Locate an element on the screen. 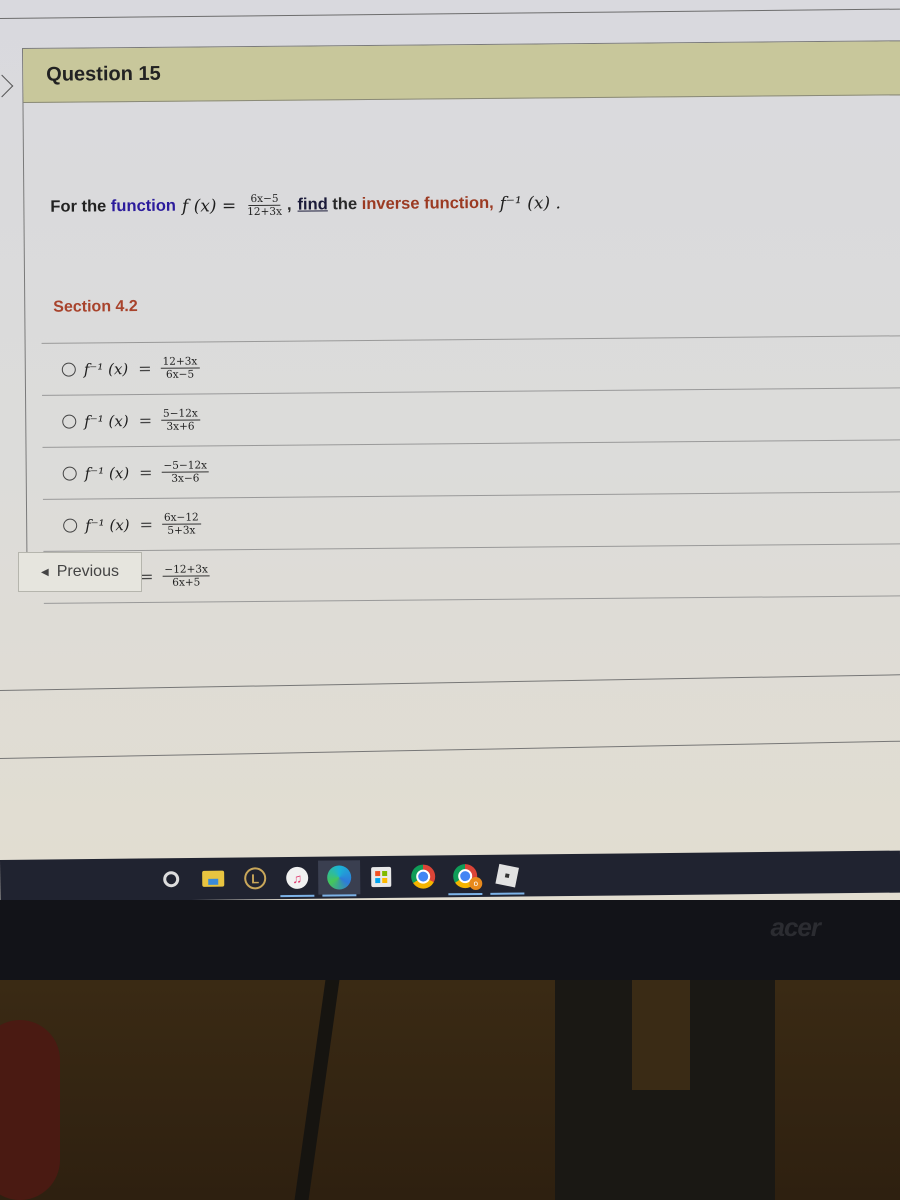 This screenshot has width=900, height=1200. find-link: find is located at coordinates (312, 204).